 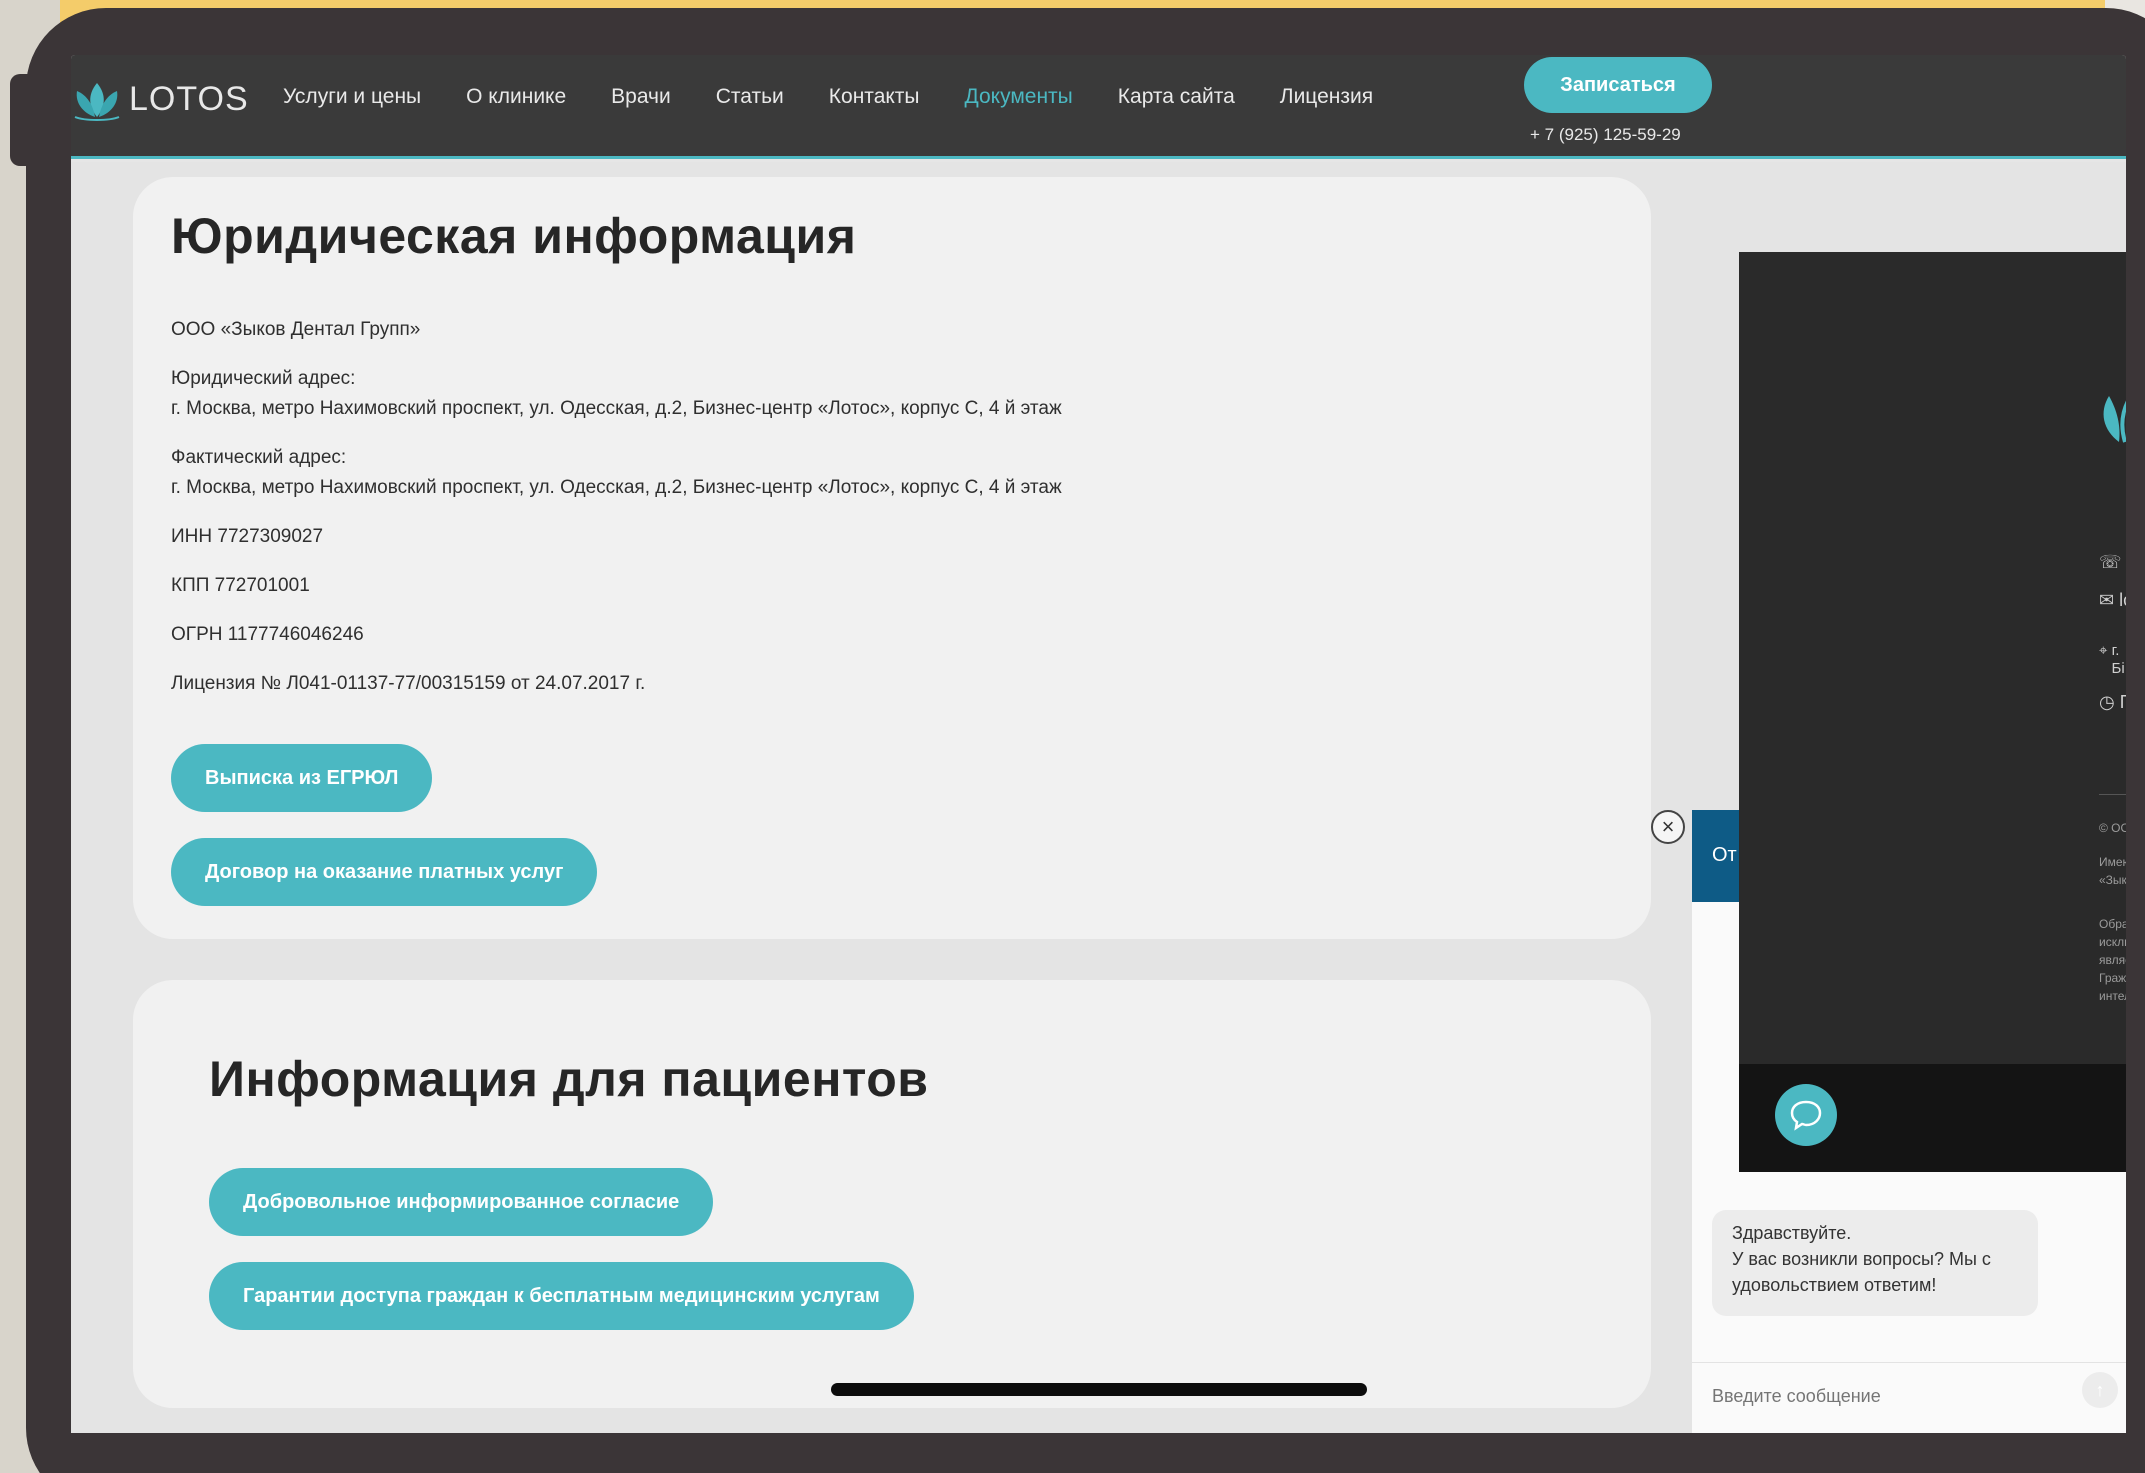 I want to click on legal-info-title: Юридическая информация, so click(x=514, y=236).